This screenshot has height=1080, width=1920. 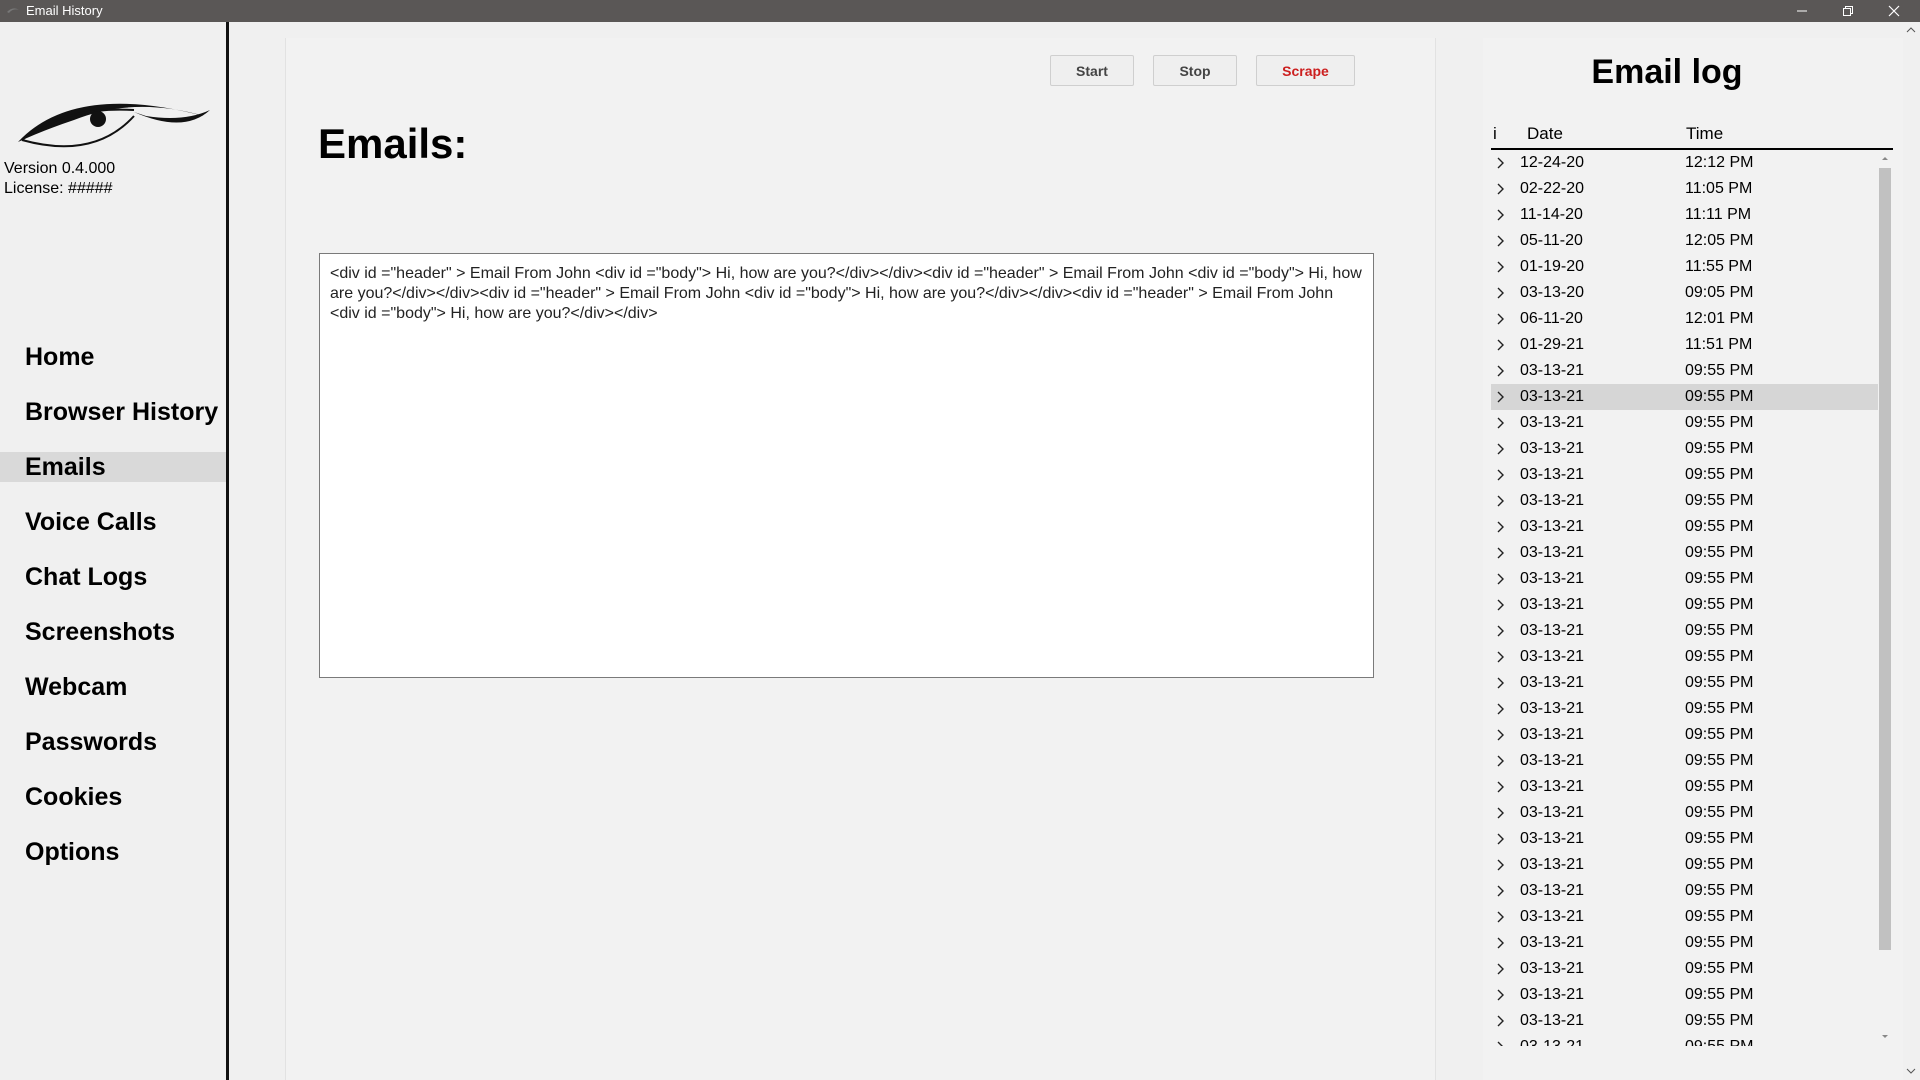 What do you see at coordinates (1305, 70) in the screenshot?
I see `scrape-button: Scrape` at bounding box center [1305, 70].